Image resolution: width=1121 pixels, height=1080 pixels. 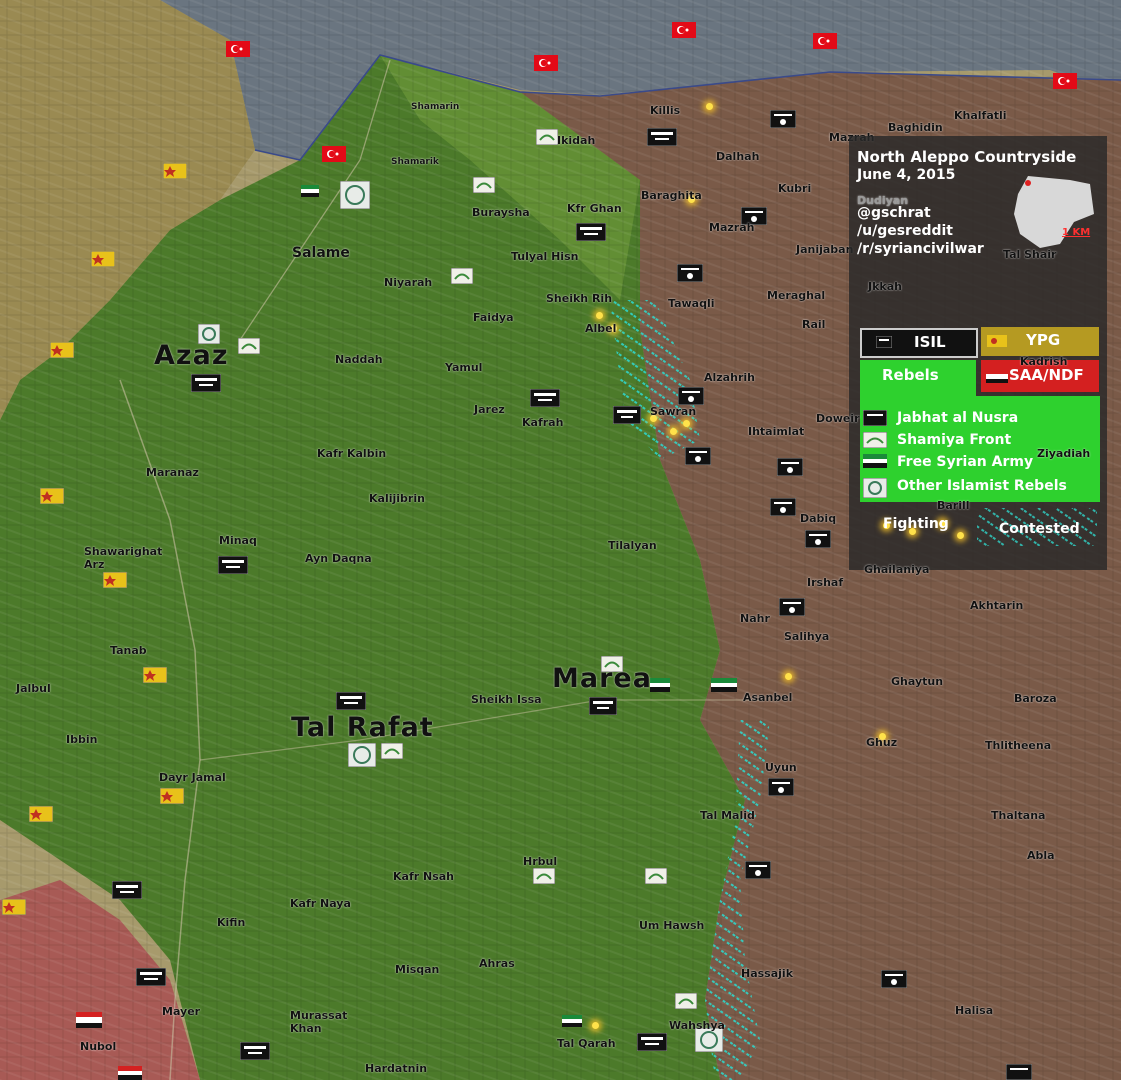 What do you see at coordinates (910, 375) in the screenshot?
I see `legend-rebels-label: Rebels` at bounding box center [910, 375].